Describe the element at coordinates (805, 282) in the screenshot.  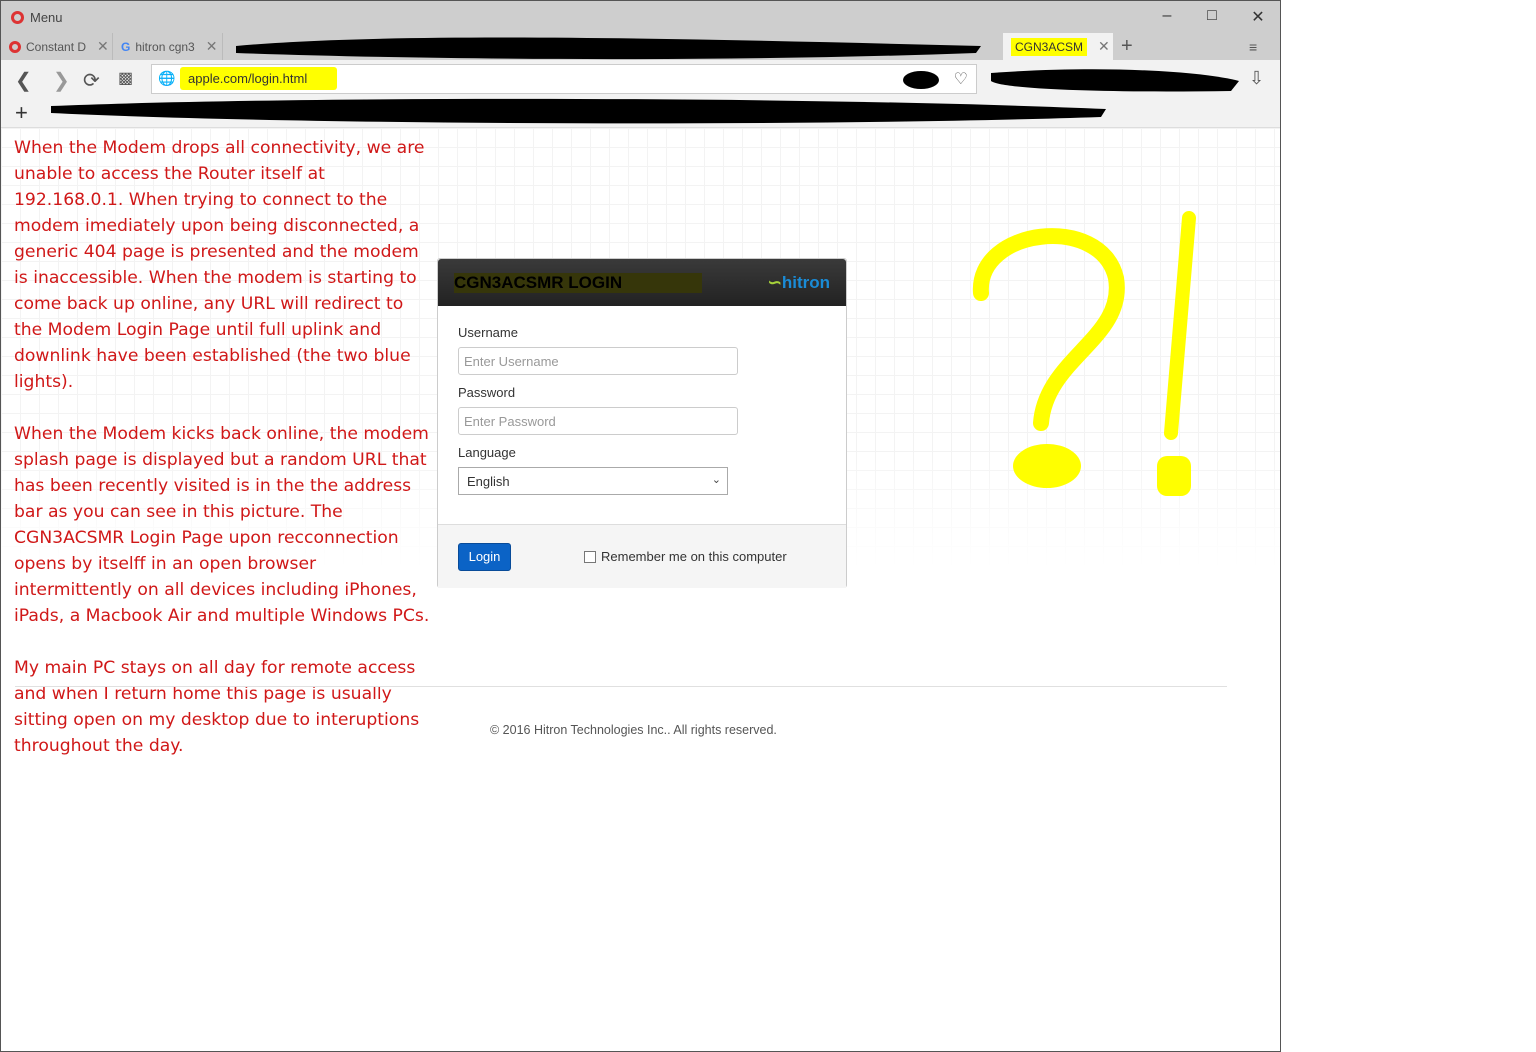
I see `logo-text: hitron` at that location.